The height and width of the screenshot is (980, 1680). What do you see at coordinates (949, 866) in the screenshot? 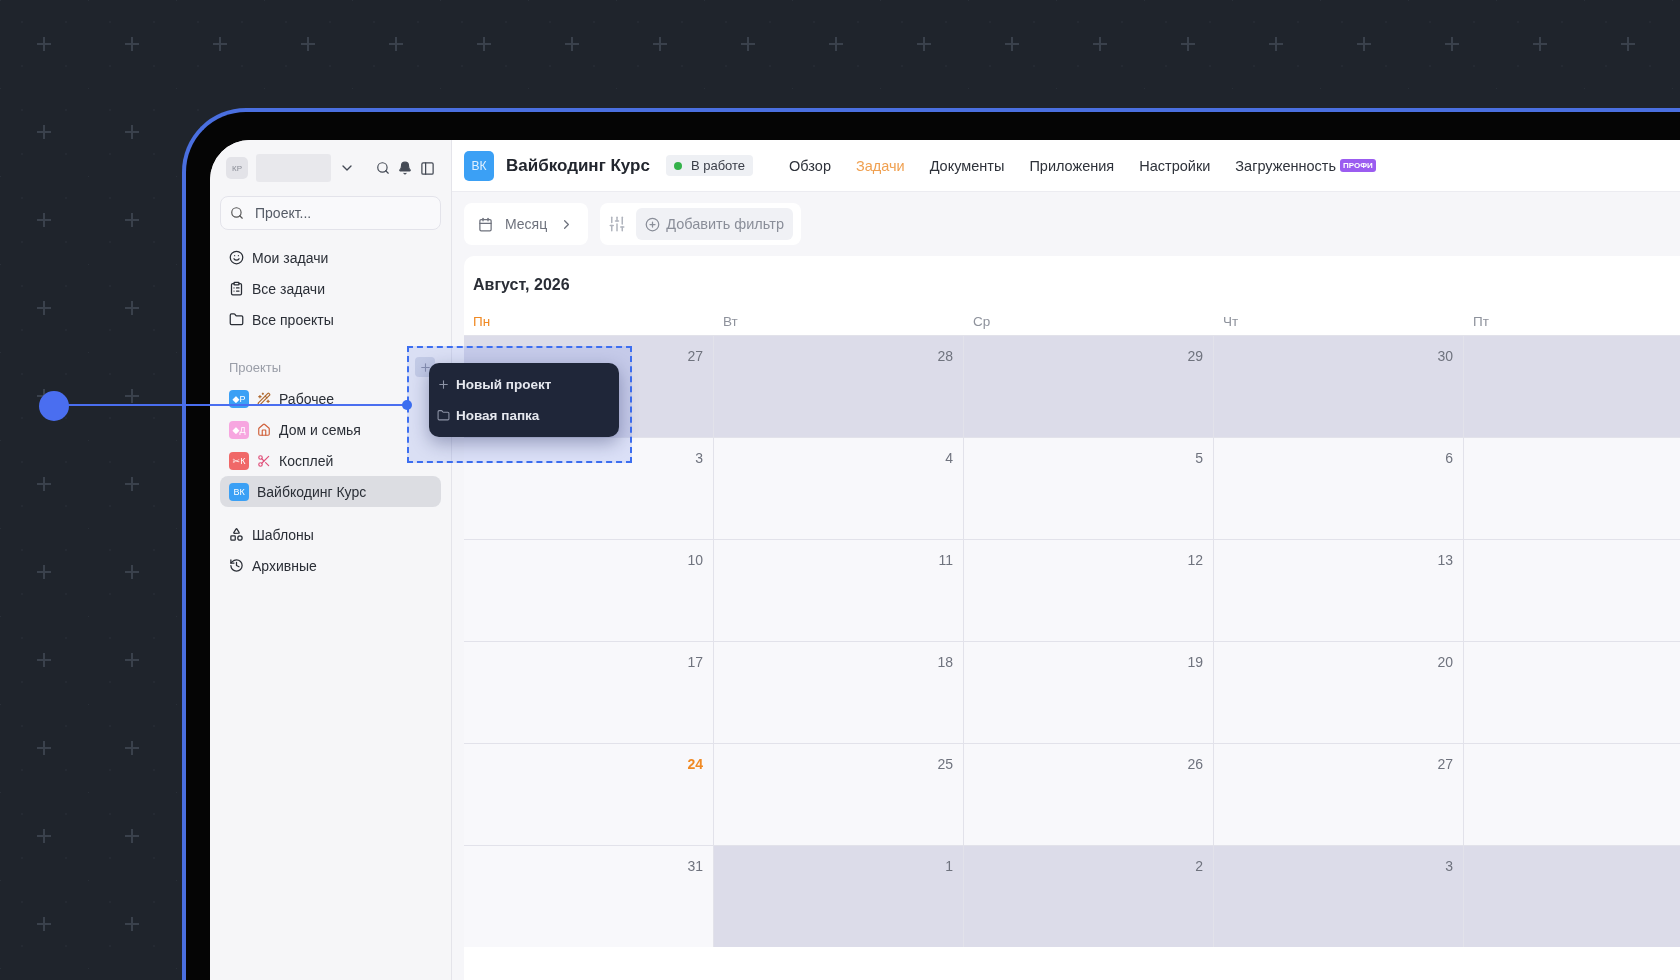
I see `day-number: 1` at bounding box center [949, 866].